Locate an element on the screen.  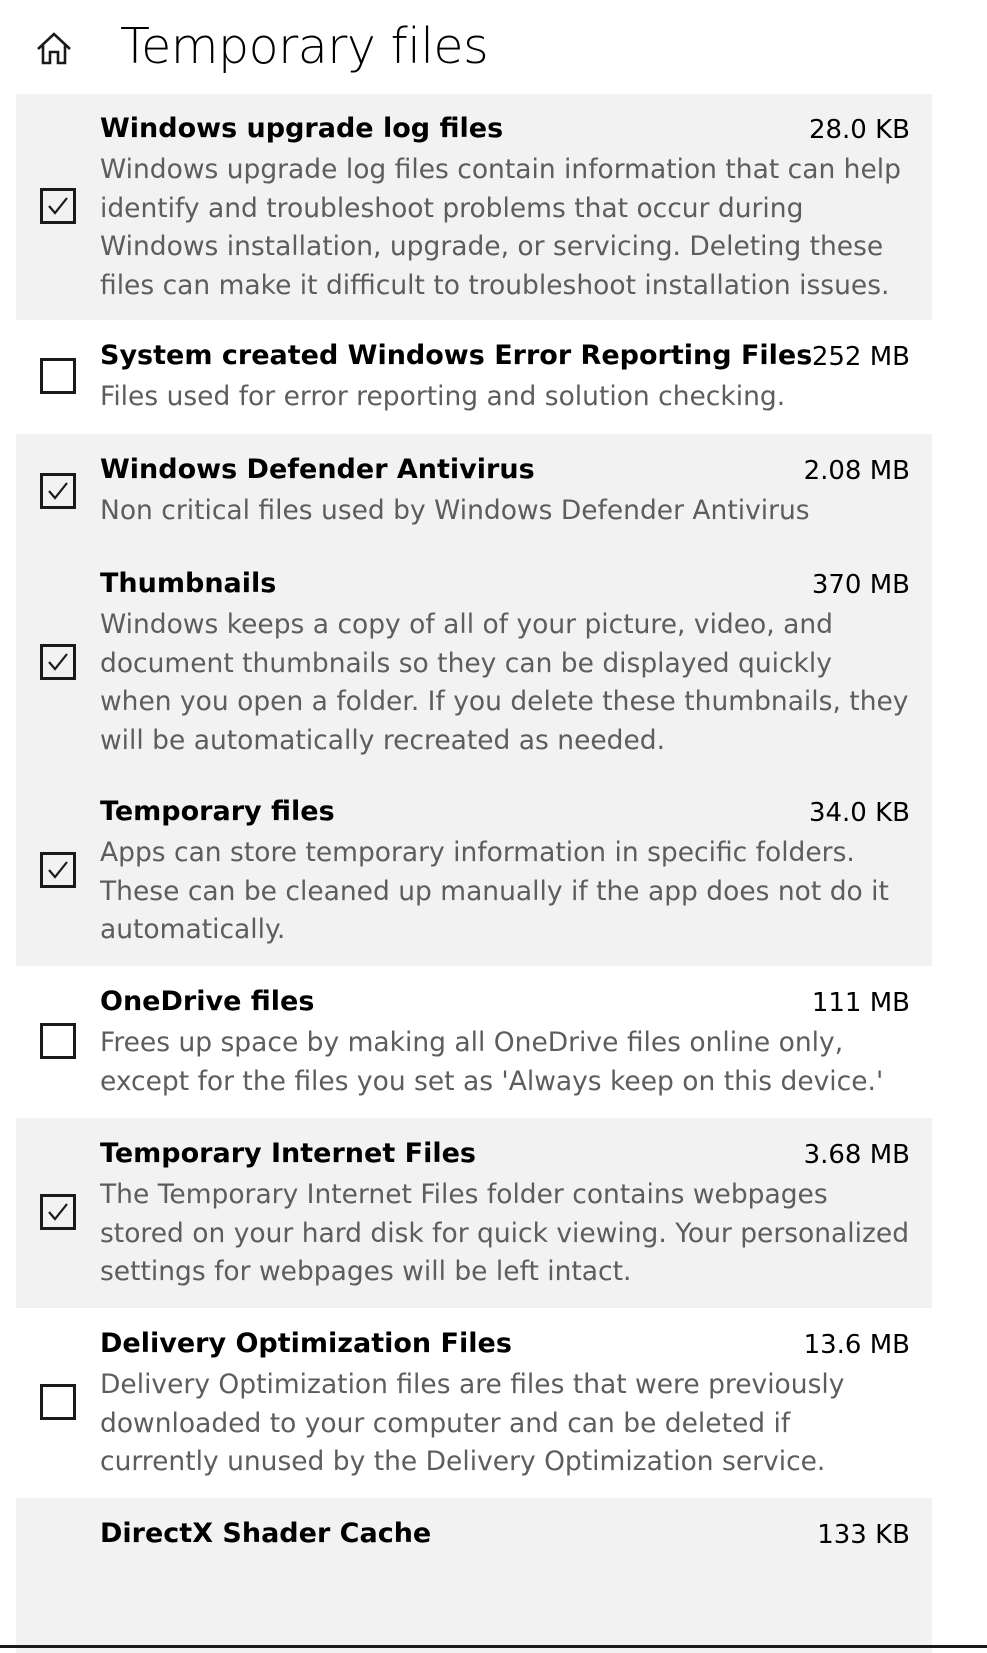
checkbox-thumbnails is located at coordinates (58, 662).